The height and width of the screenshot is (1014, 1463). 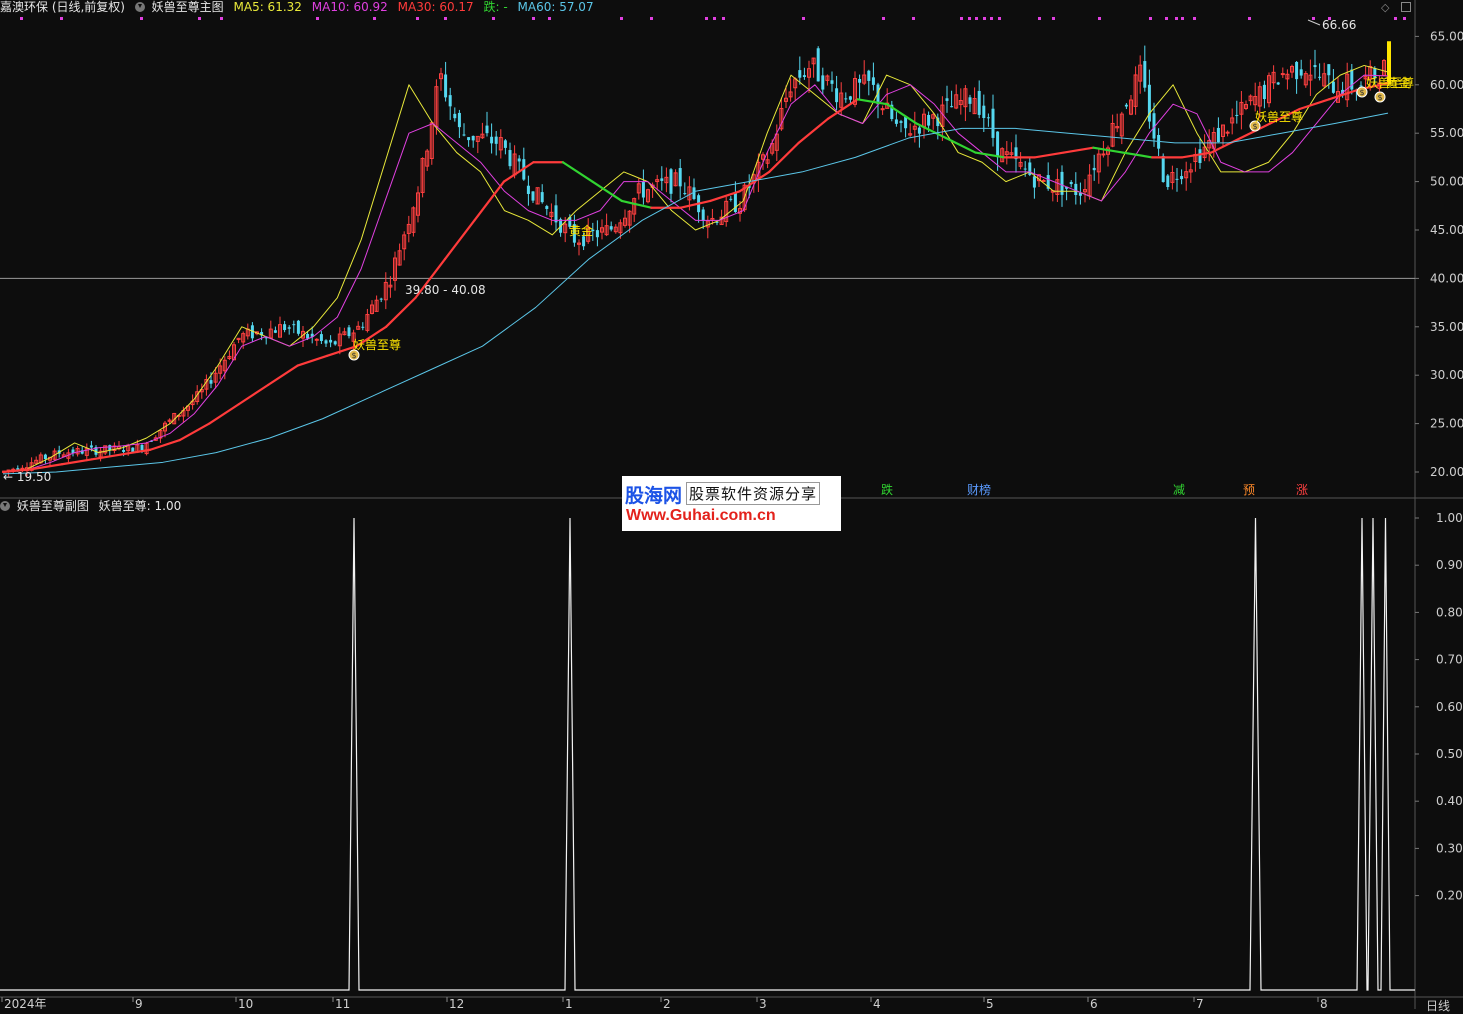 What do you see at coordinates (139, 1003) in the screenshot?
I see `time-tick-label: 9` at bounding box center [139, 1003].